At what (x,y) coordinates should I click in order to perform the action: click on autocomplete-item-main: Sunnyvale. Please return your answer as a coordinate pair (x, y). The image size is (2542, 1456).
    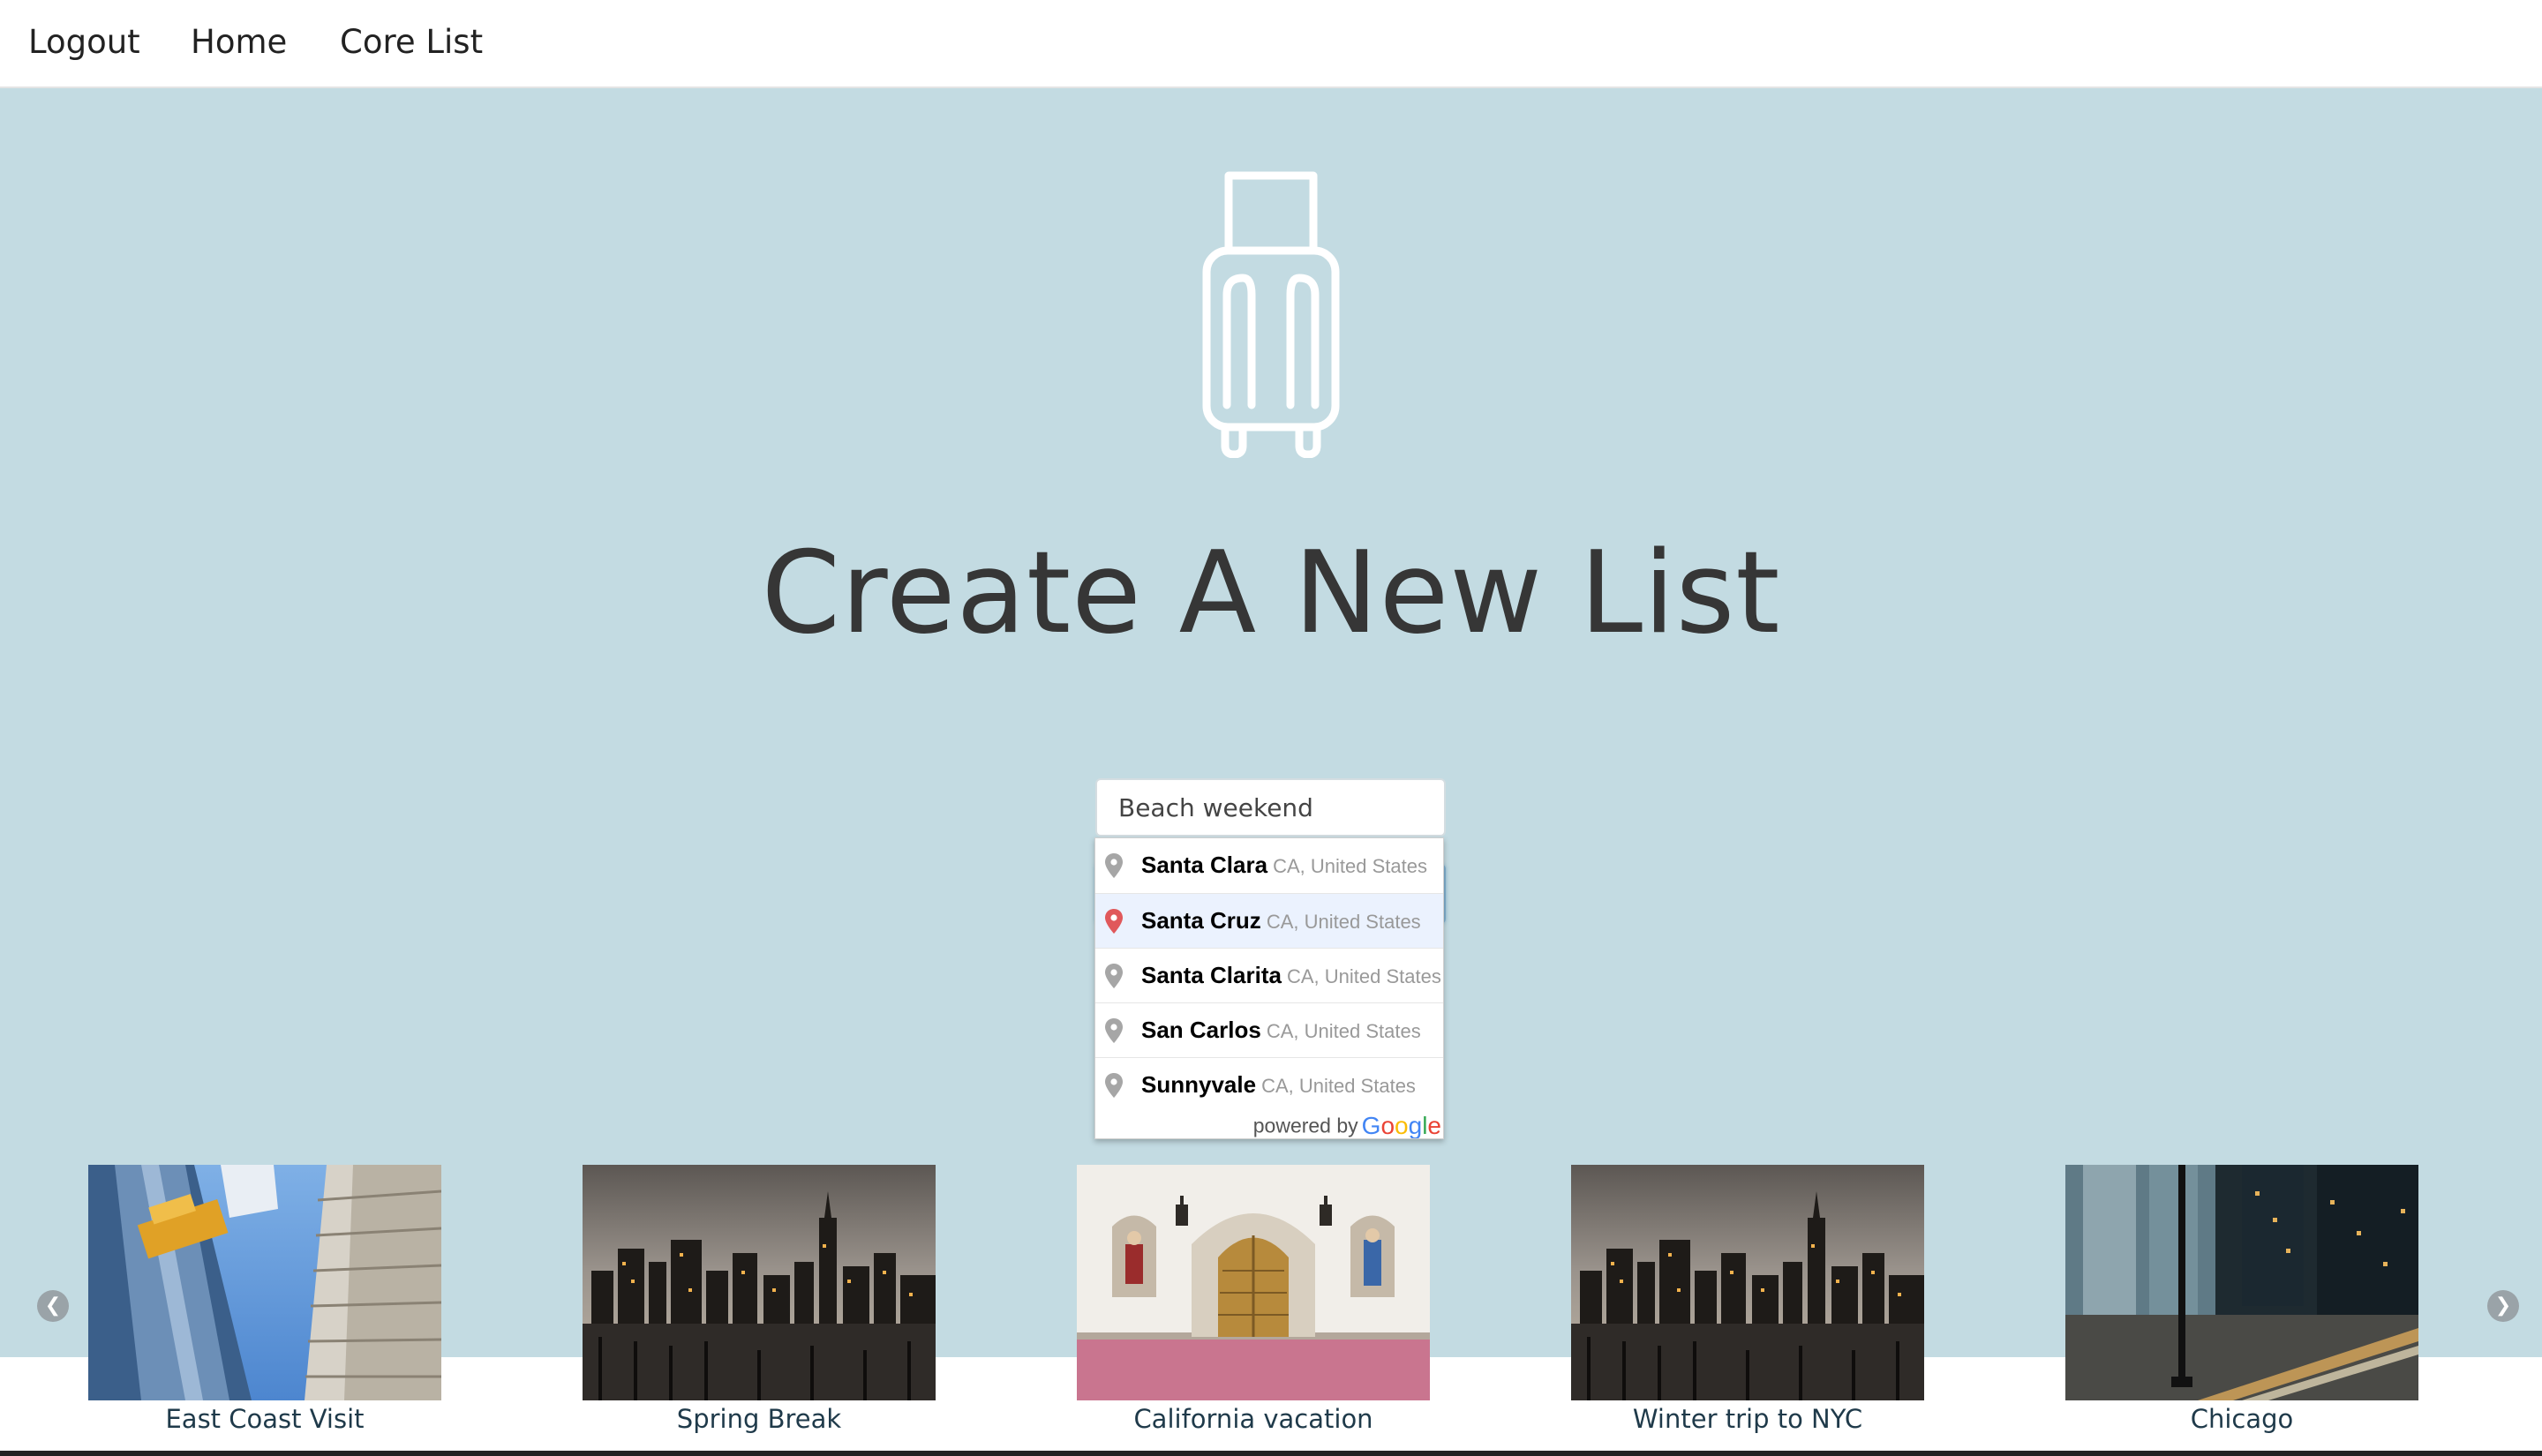
    Looking at the image, I should click on (1199, 1084).